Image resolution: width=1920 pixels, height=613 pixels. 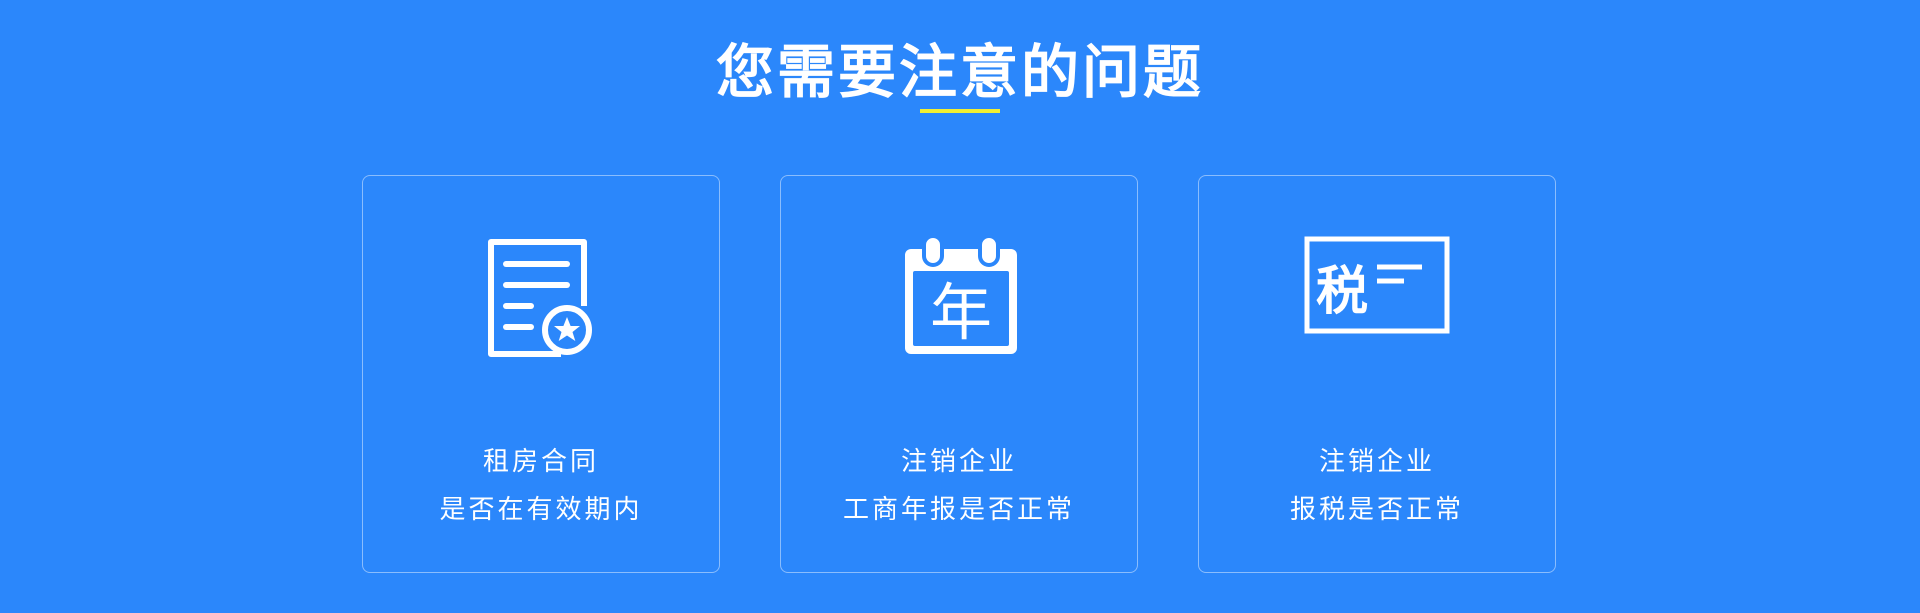 I want to click on tax-card-icon: 税, so click(x=1377, y=299).